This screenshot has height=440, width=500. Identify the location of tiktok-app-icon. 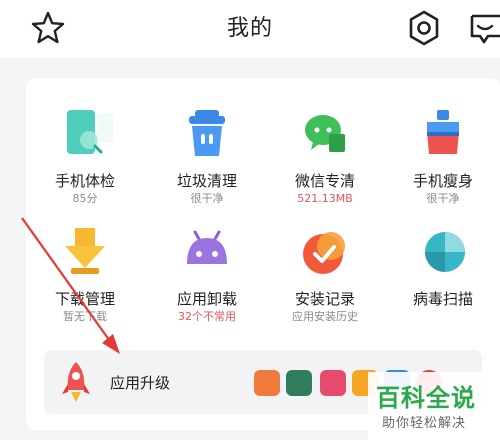
(333, 383).